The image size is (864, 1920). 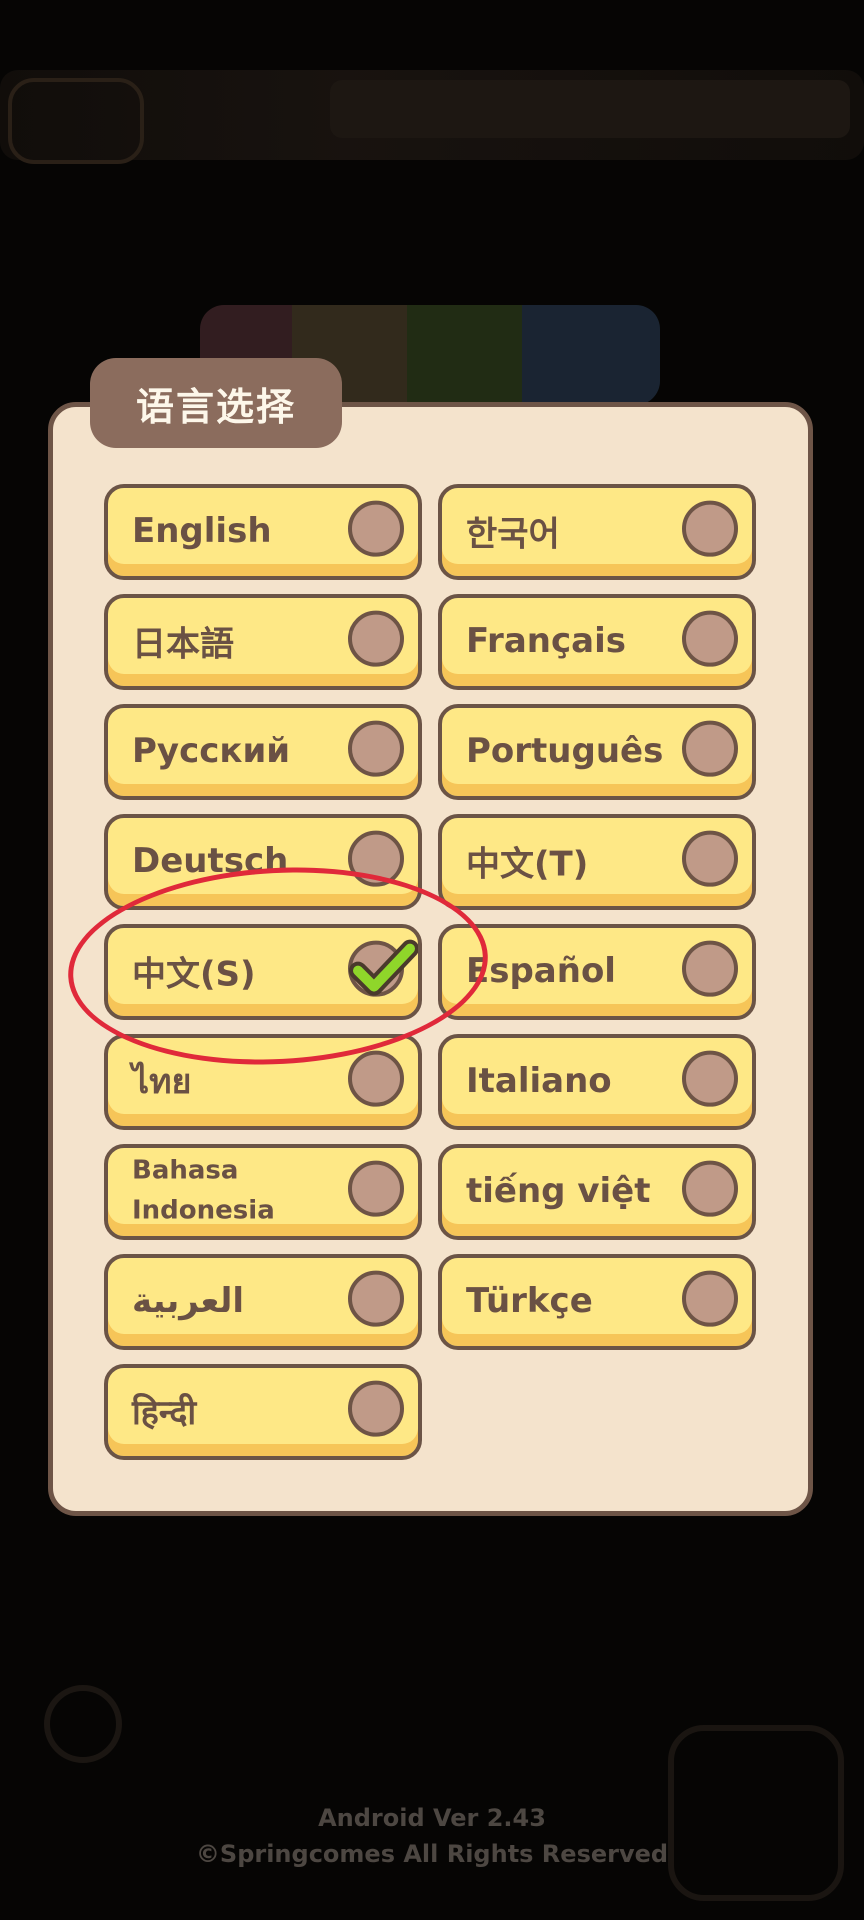 What do you see at coordinates (597, 532) in the screenshot?
I see `language-option: 한국어` at bounding box center [597, 532].